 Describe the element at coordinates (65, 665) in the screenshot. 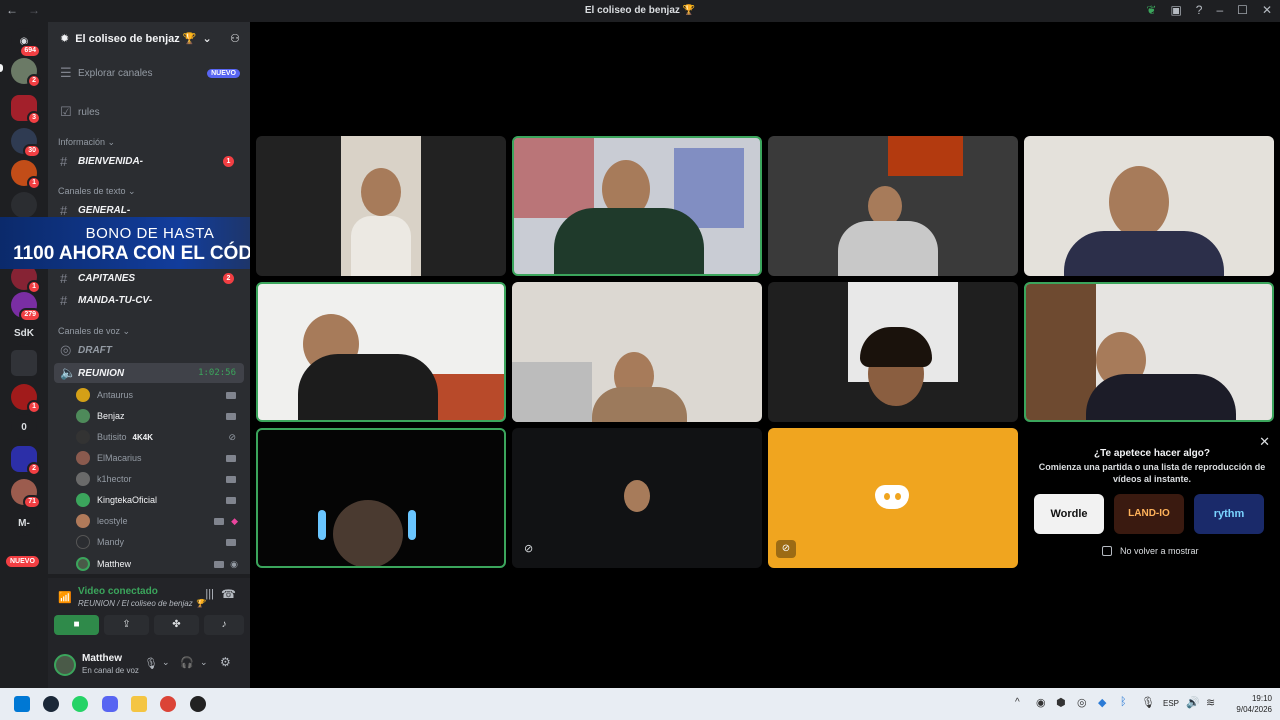

I see `avatar` at that location.